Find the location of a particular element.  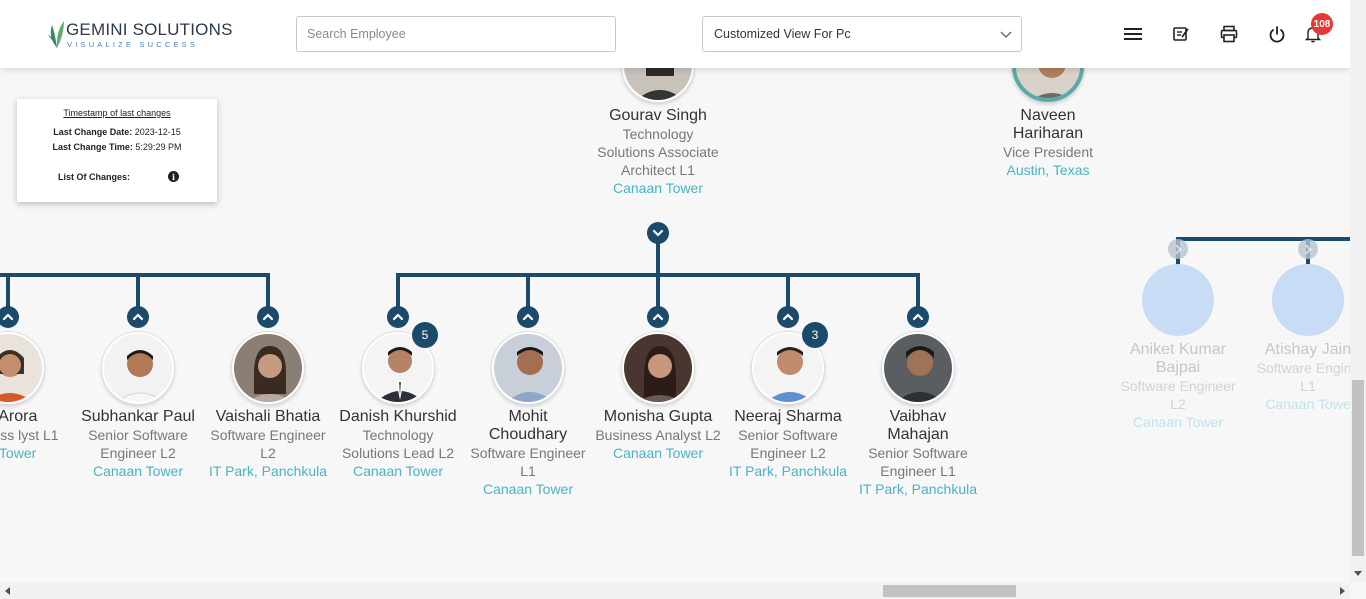

gemini-logo: GEMINI SOLUTIONS VISUALIZE SUCCESS is located at coordinates (139, 34).